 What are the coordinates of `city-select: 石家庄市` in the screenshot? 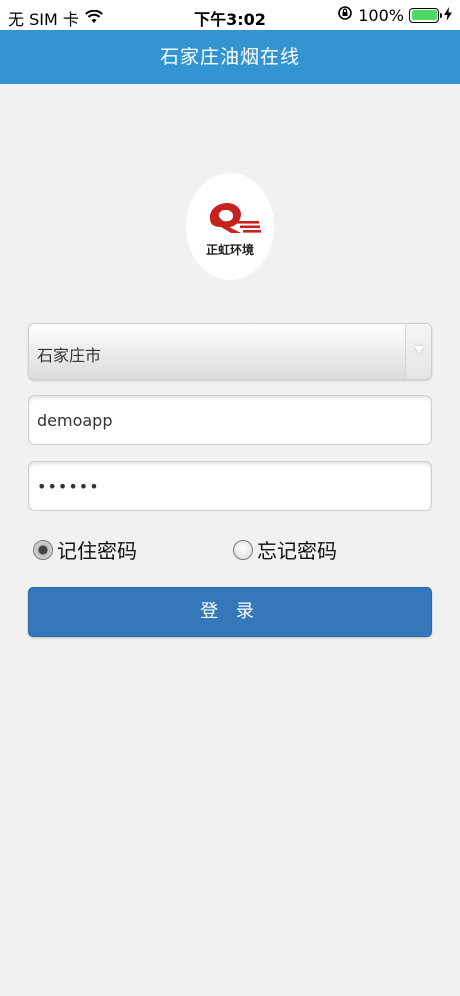 It's located at (230, 351).